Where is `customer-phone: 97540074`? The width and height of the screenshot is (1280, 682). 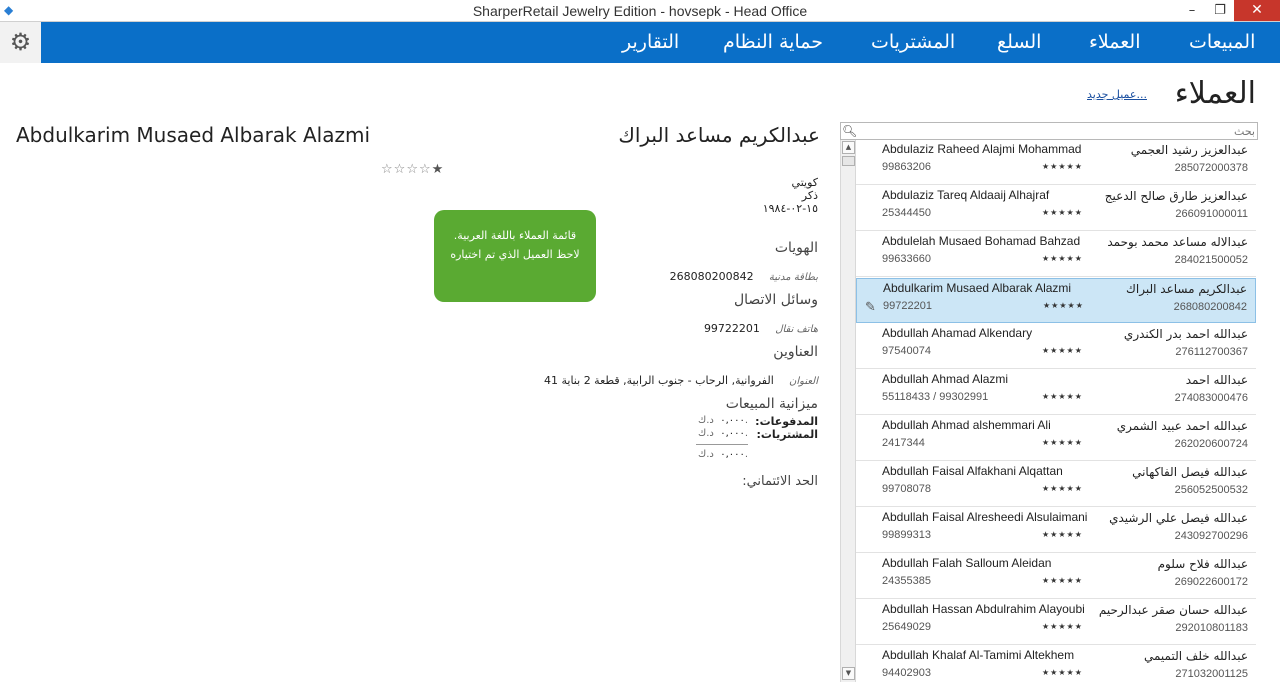
customer-phone: 97540074 is located at coordinates (906, 351).